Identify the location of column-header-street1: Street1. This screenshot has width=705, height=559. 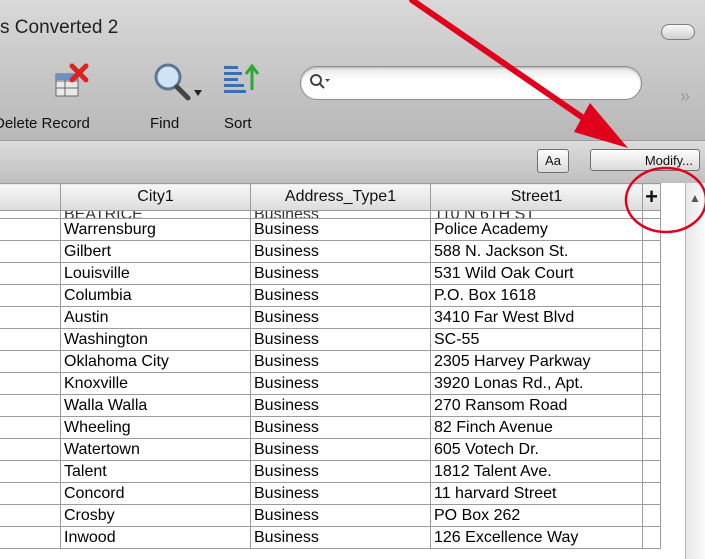
(536, 197).